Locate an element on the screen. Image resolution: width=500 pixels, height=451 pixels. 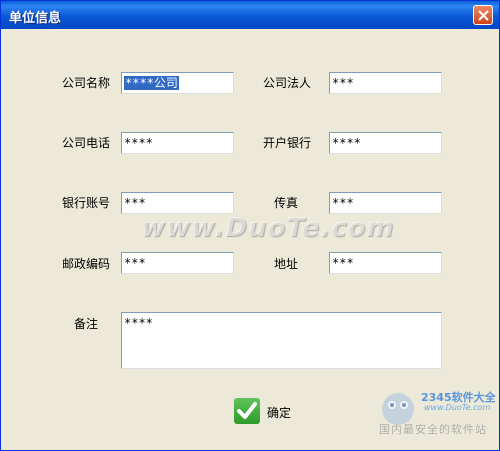
company-name-field: ****公司 is located at coordinates (177, 83).